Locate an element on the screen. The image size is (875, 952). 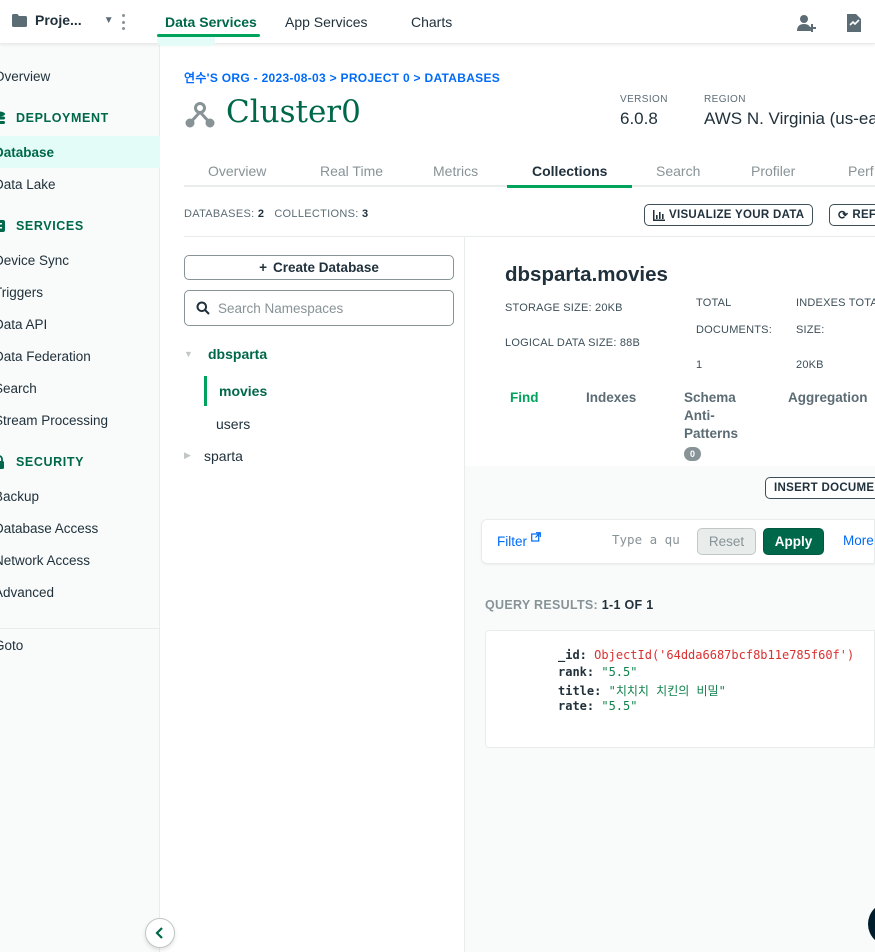
cluster-icon is located at coordinates (200, 115).